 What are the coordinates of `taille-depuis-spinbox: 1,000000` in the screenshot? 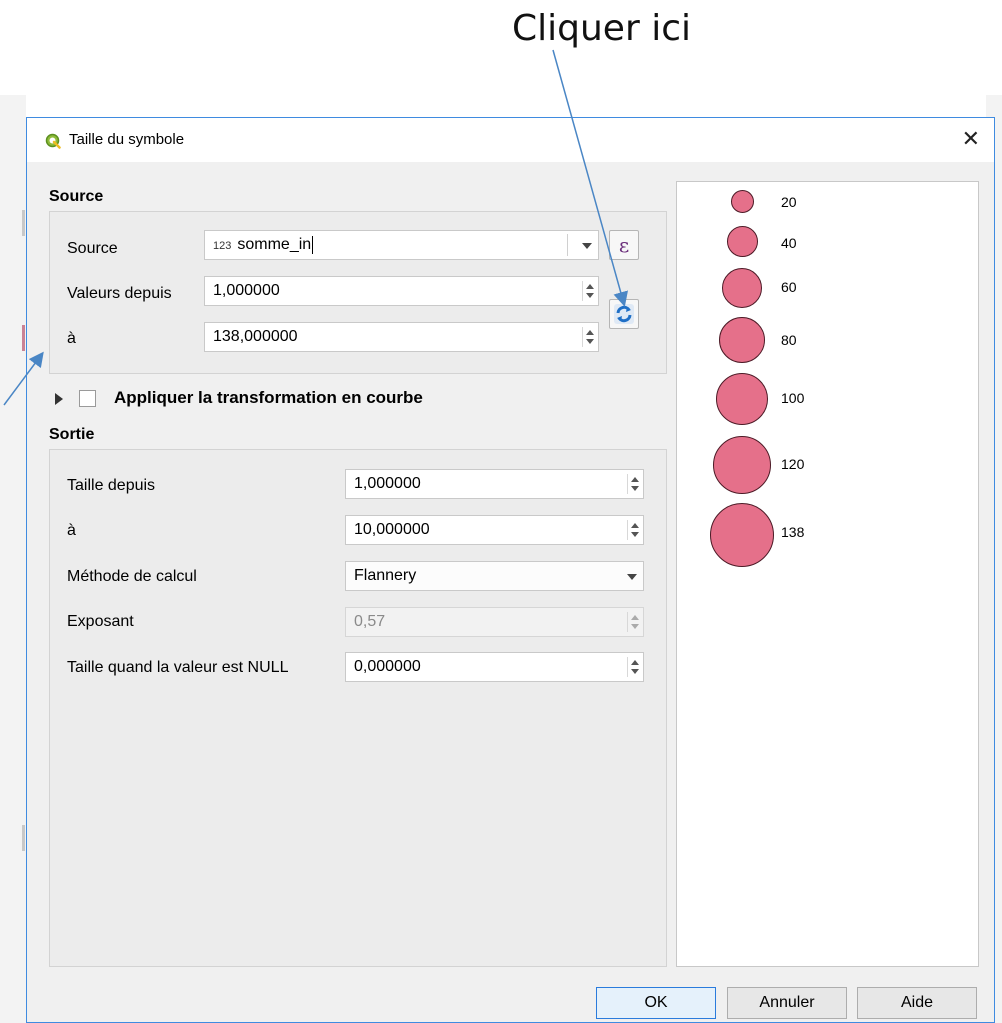 It's located at (494, 484).